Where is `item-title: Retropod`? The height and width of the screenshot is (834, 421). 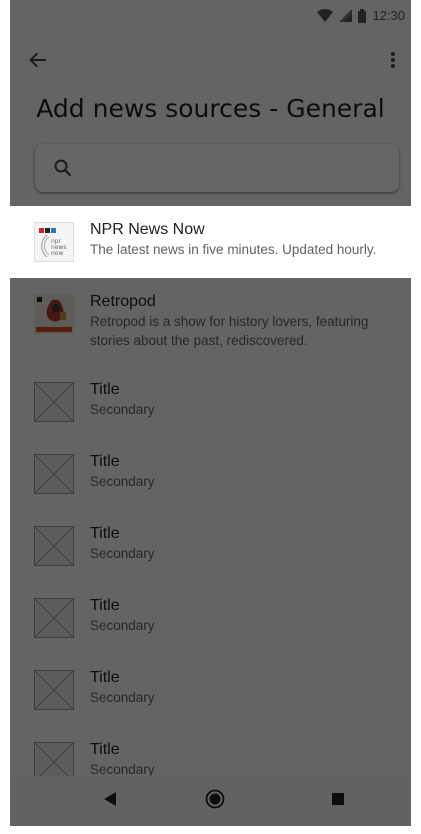
item-title: Retropod is located at coordinates (123, 301).